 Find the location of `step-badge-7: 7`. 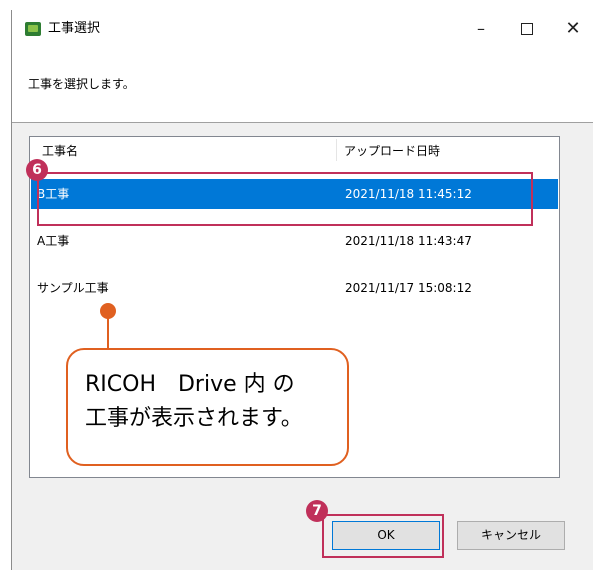

step-badge-7: 7 is located at coordinates (317, 511).